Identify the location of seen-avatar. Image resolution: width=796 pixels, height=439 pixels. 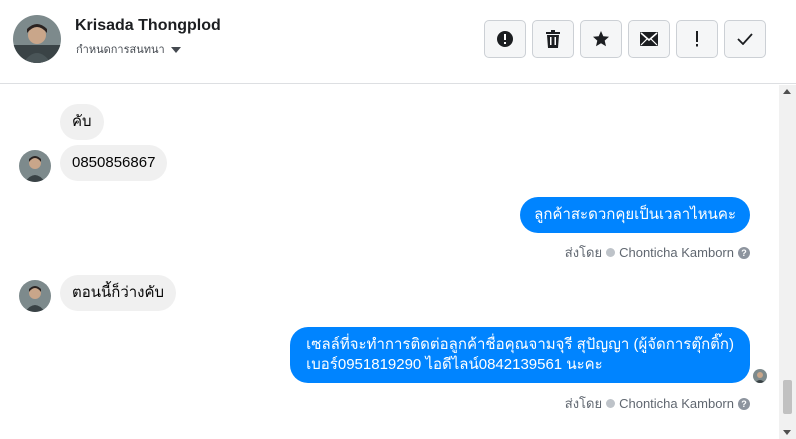
(760, 376).